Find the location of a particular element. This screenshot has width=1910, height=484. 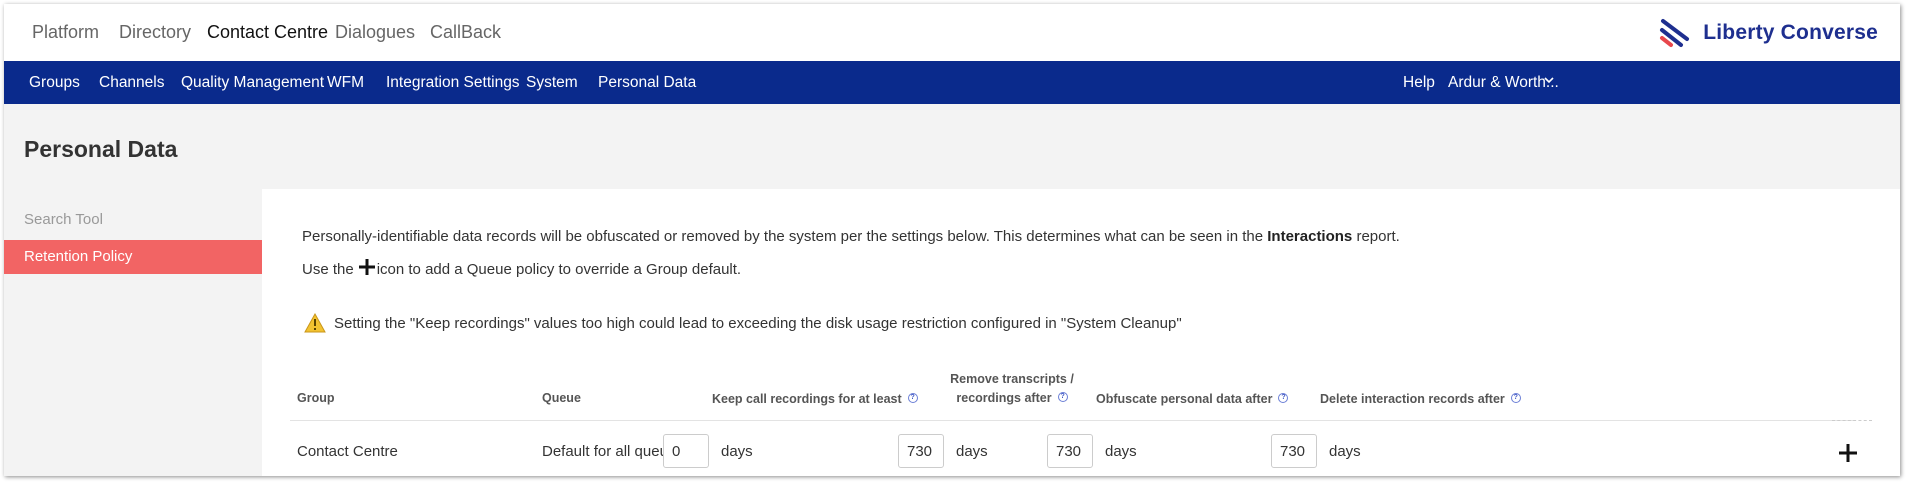

chevron-down-icon is located at coordinates (1549, 80).